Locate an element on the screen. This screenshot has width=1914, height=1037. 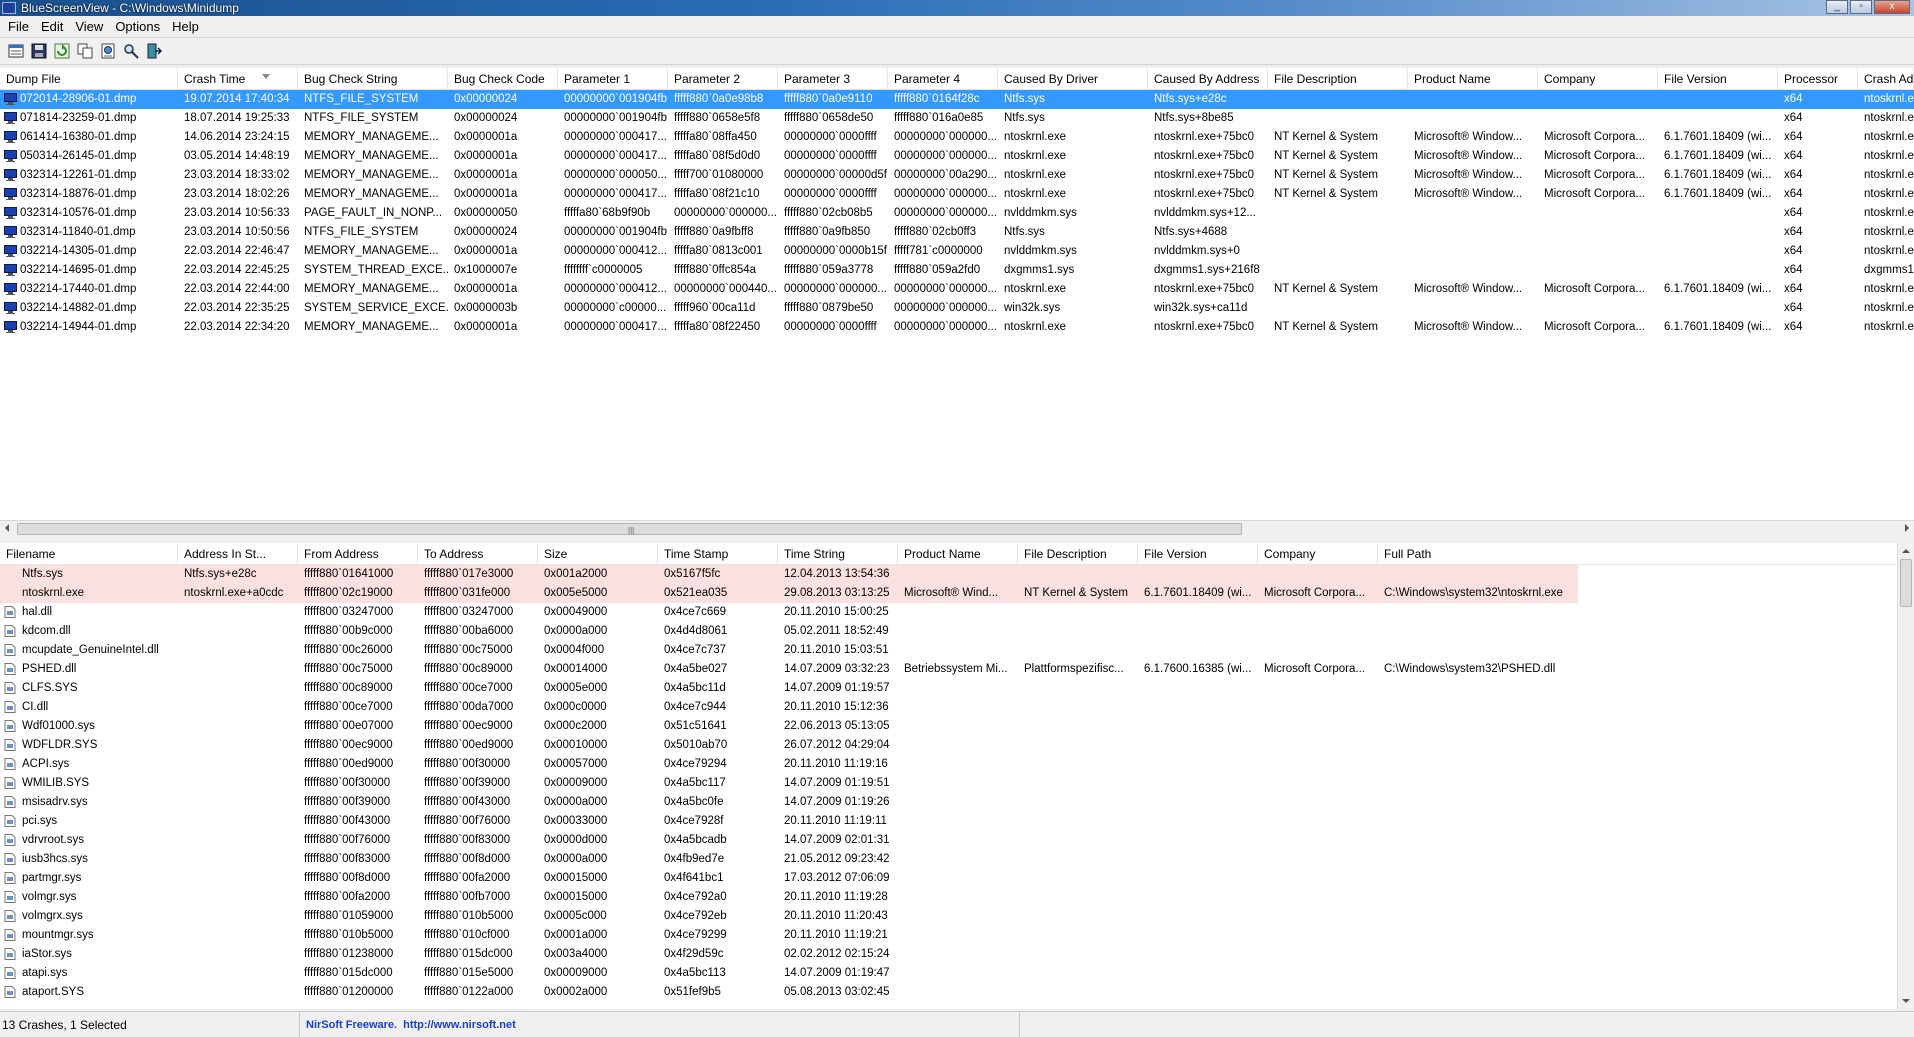
column-product-name: Product Name is located at coordinates (1473, 79).